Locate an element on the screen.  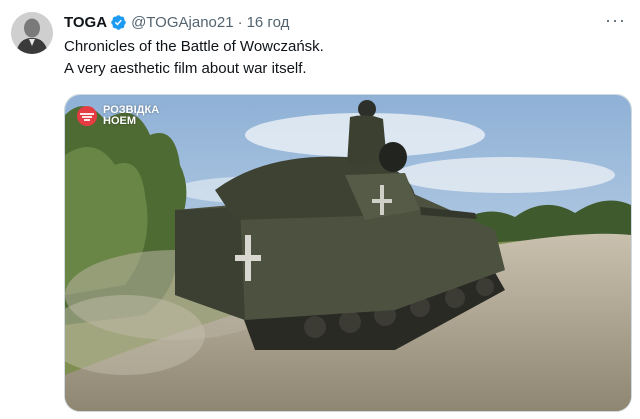
watermark: РОЗВІДКА НОЕМ is located at coordinates (117, 116).